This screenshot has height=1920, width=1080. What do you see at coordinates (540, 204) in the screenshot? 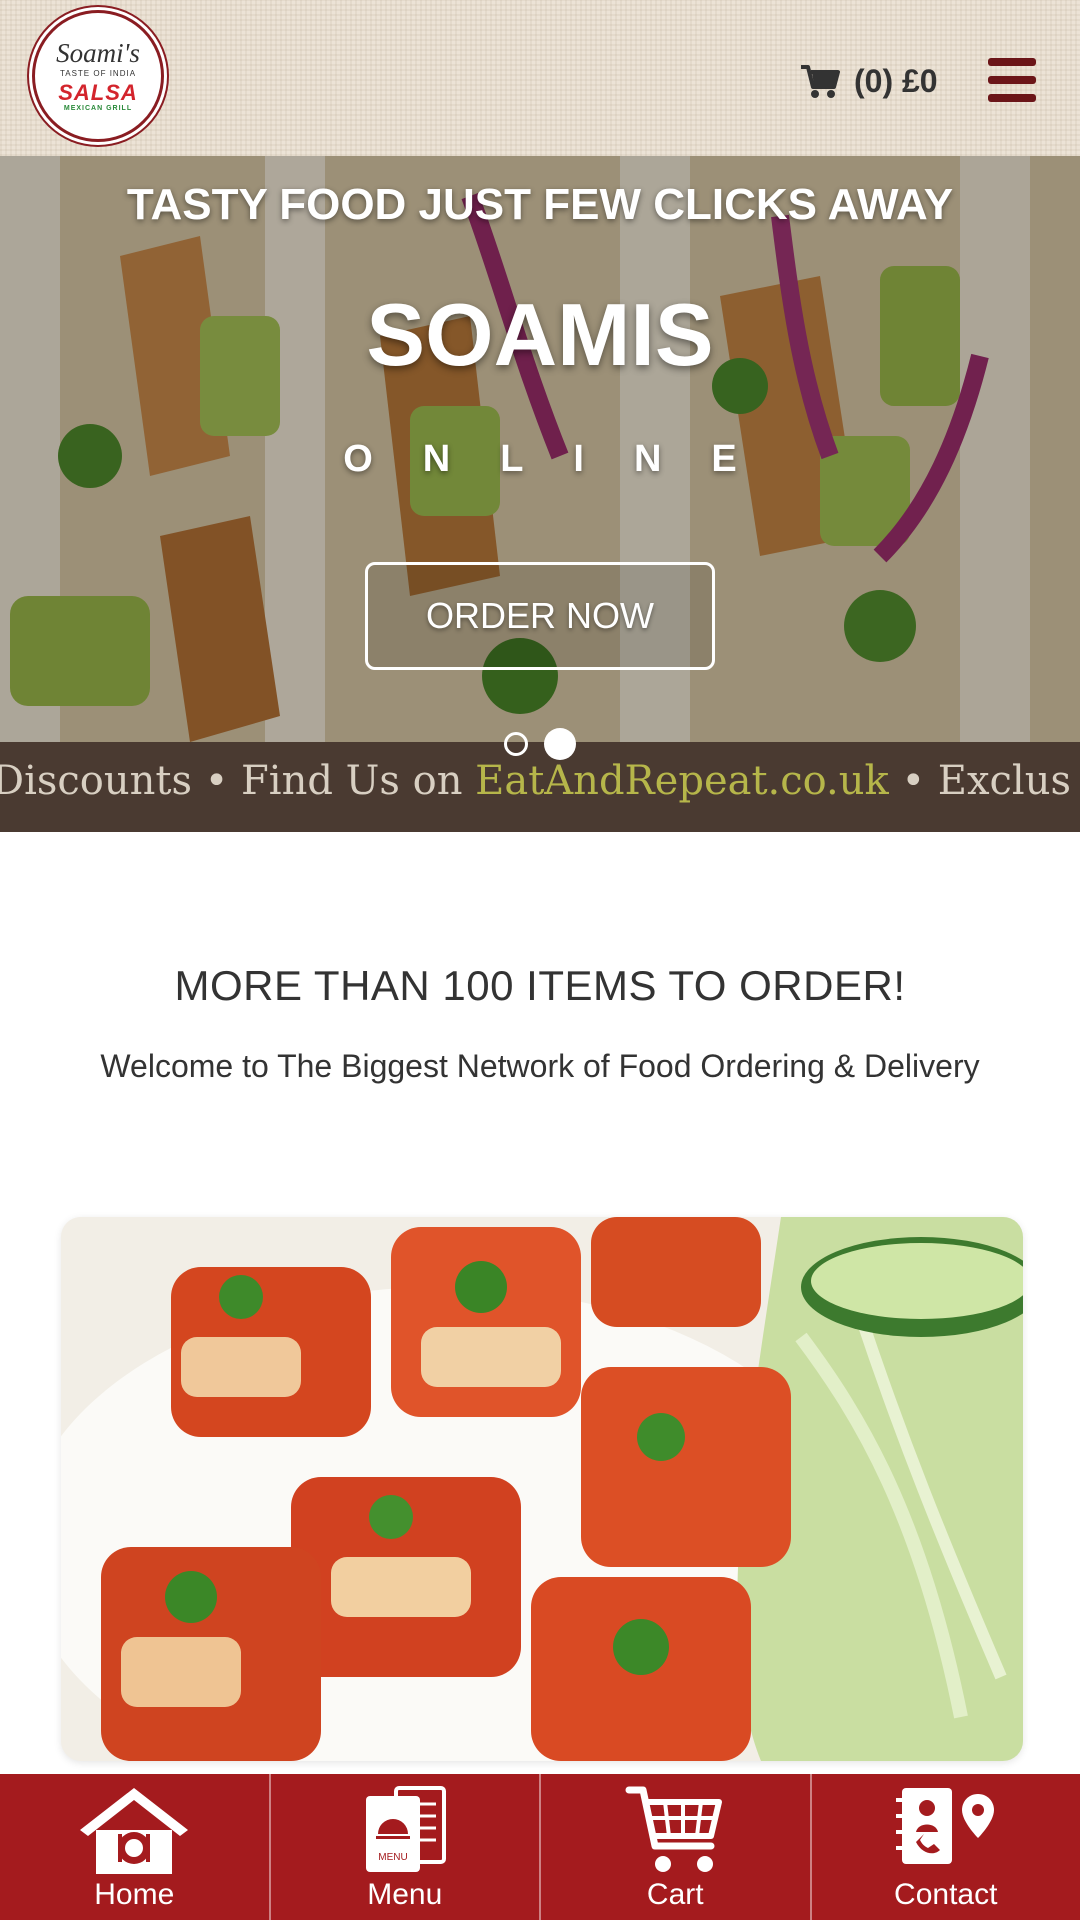
I see `hero-tagline: TASTY FOOD JUST FEW CLICKS AWAY` at bounding box center [540, 204].